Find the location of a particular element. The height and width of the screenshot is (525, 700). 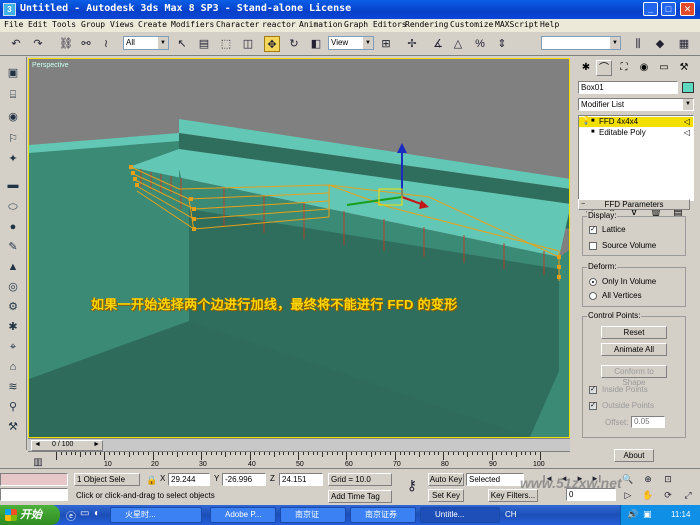

maximize-button: □ is located at coordinates (668, 9).